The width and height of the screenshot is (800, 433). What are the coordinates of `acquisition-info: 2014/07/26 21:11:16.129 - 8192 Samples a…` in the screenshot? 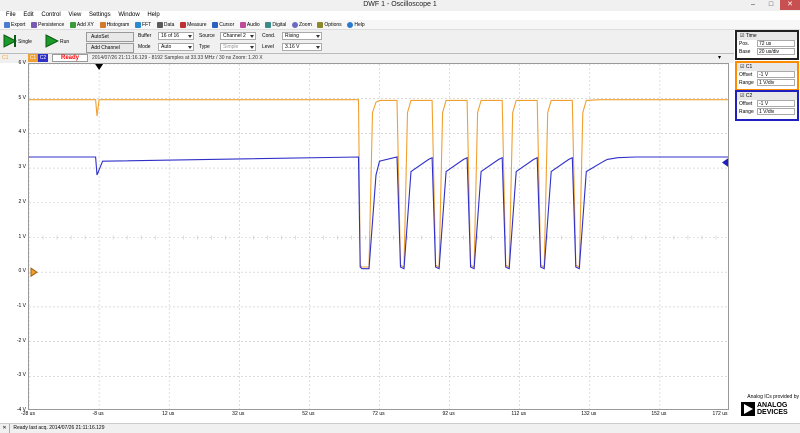 It's located at (177, 58).